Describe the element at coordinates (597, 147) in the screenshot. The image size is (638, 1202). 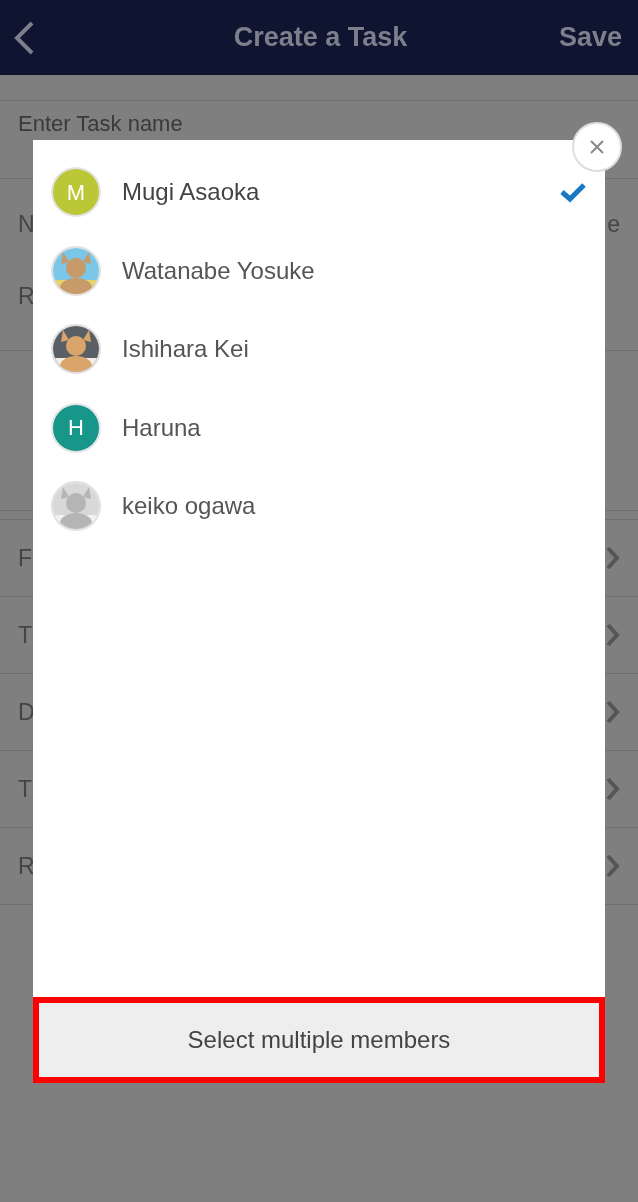
I see `close-icon` at that location.